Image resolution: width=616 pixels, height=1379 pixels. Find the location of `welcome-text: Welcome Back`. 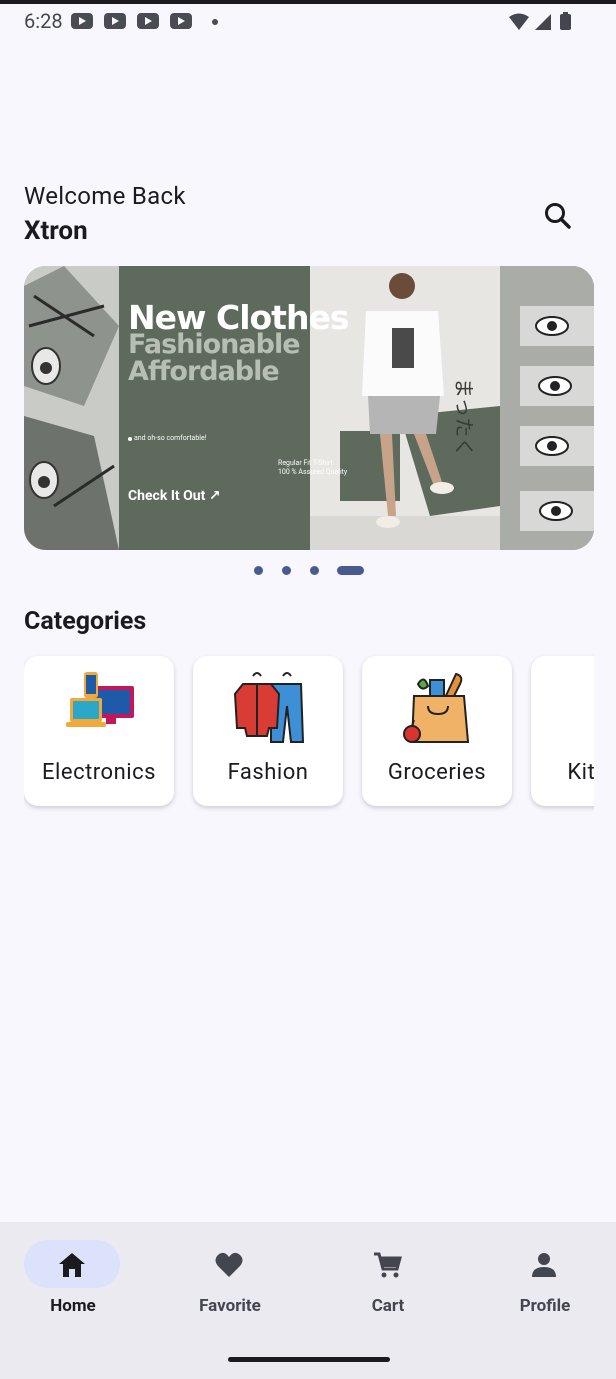

welcome-text: Welcome Back is located at coordinates (105, 196).